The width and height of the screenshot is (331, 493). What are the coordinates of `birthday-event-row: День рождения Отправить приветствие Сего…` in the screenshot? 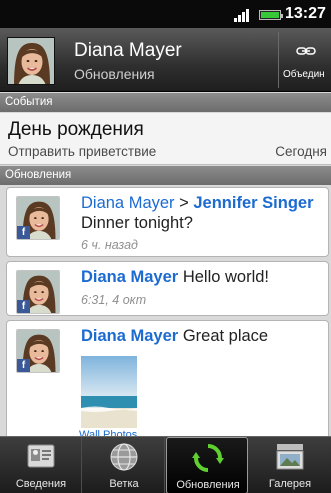 It's located at (165, 139).